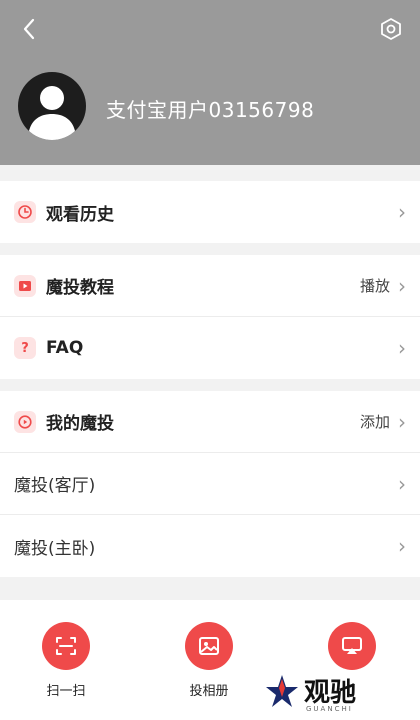 Image resolution: width=420 pixels, height=720 pixels. Describe the element at coordinates (80, 288) in the screenshot. I see `menu-item-label: 魔投教程` at that location.